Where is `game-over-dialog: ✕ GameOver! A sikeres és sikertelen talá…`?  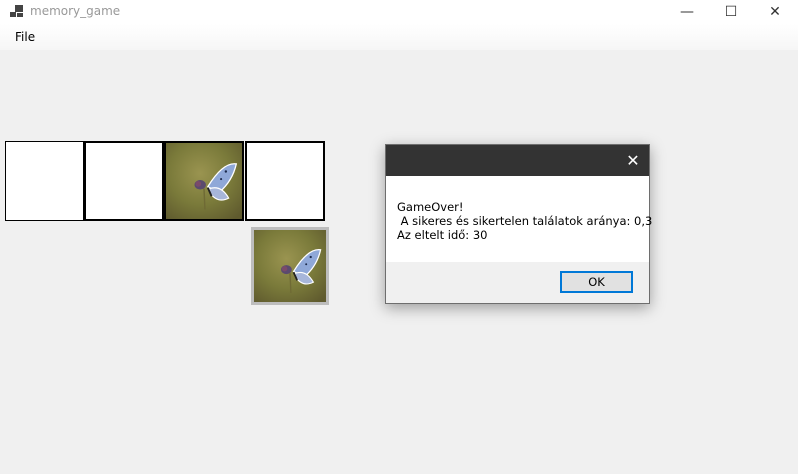 game-over-dialog: ✕ GameOver! A sikeres és sikertelen talá… is located at coordinates (519, 224).